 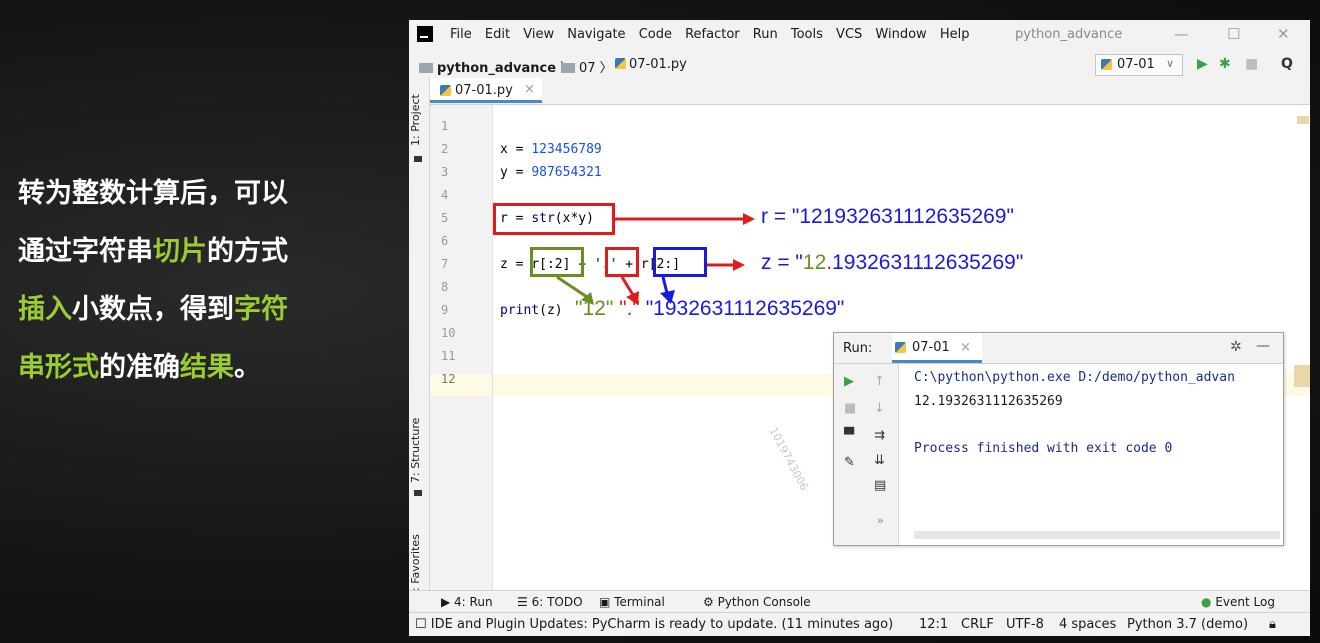 What do you see at coordinates (933, 624) in the screenshot?
I see `caret-position: 12:1` at bounding box center [933, 624].